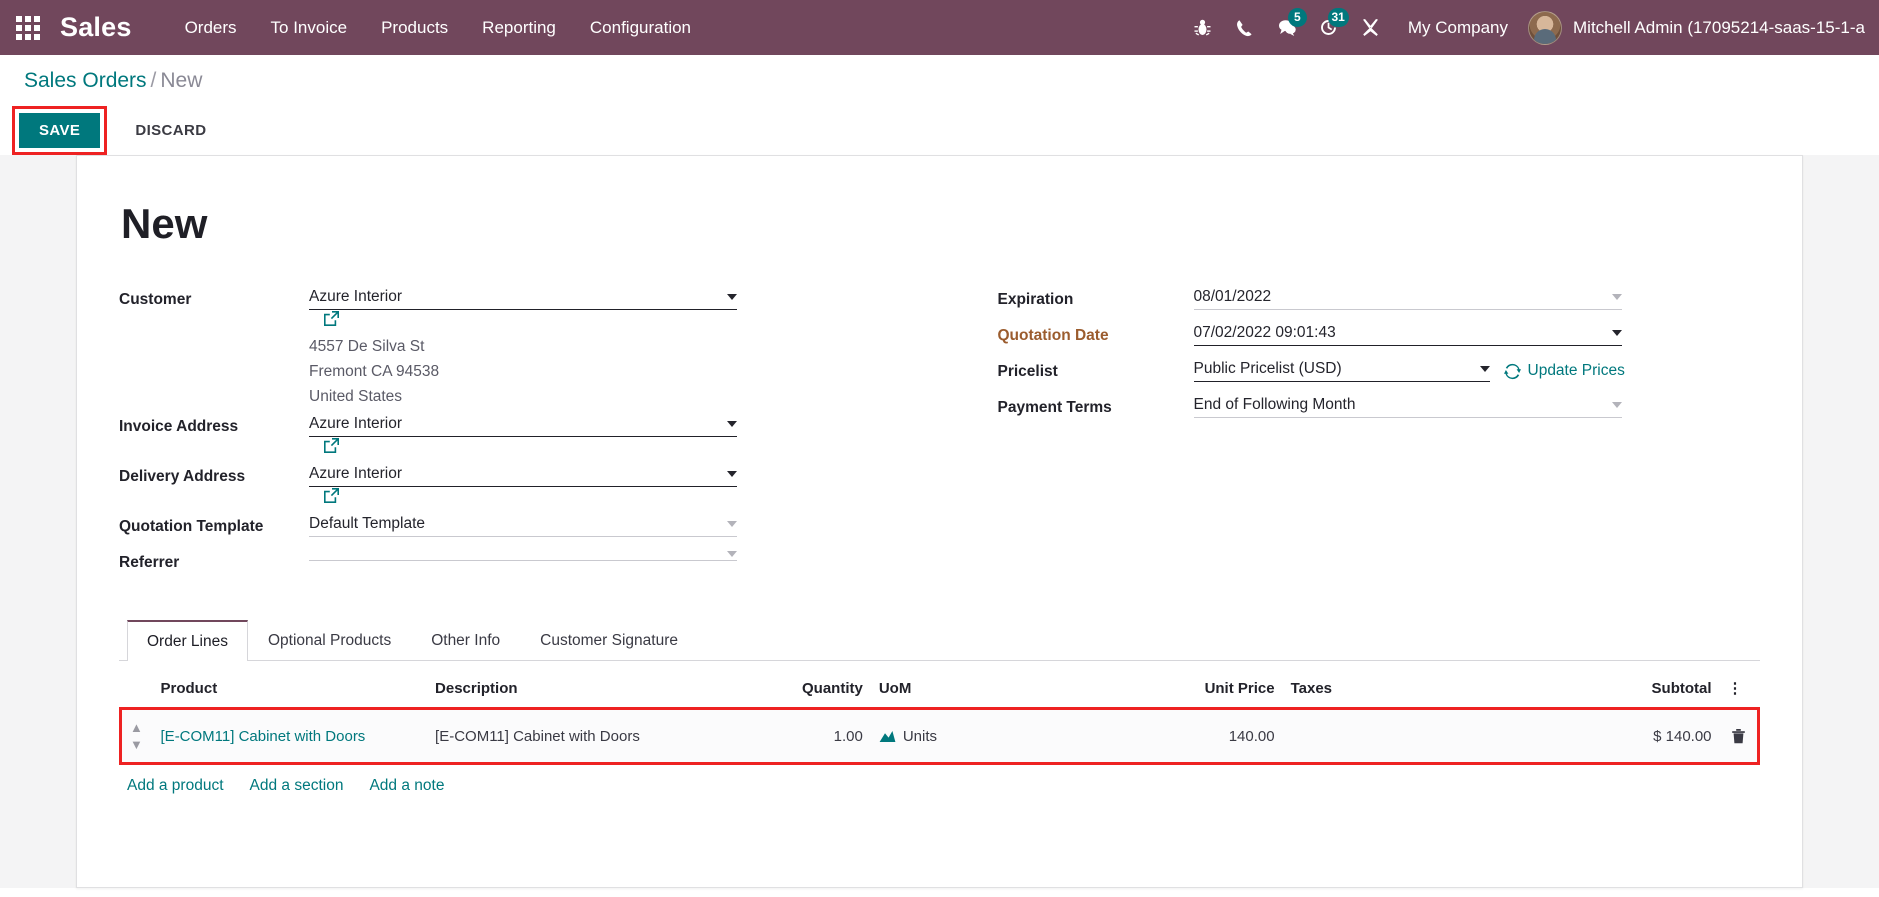 This screenshot has width=1879, height=897. Describe the element at coordinates (1564, 371) in the screenshot. I see `update-prices-button: Update Prices` at that location.